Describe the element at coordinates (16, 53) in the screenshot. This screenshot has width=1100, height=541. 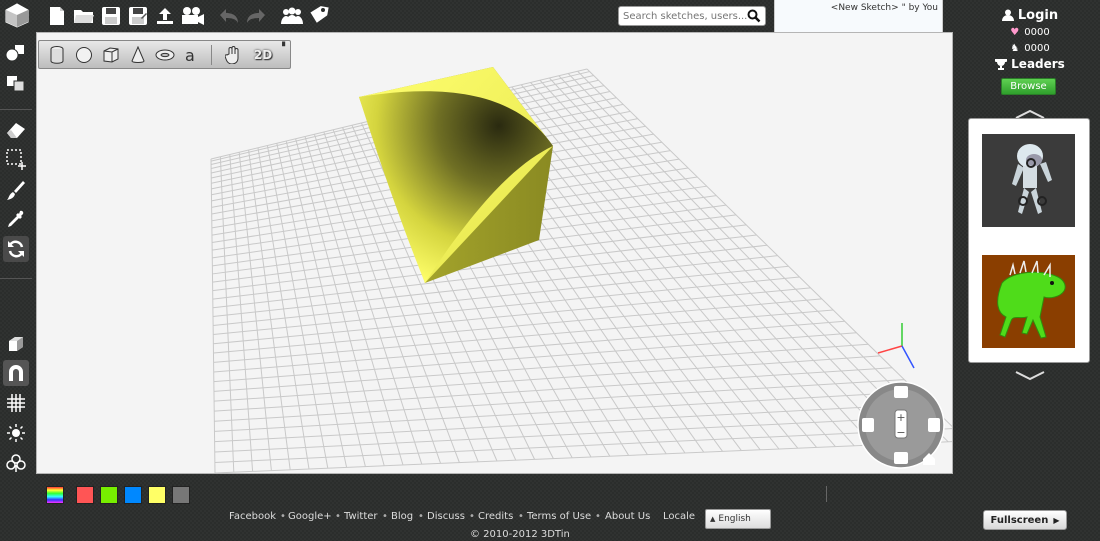
I see `shapes-icon` at that location.